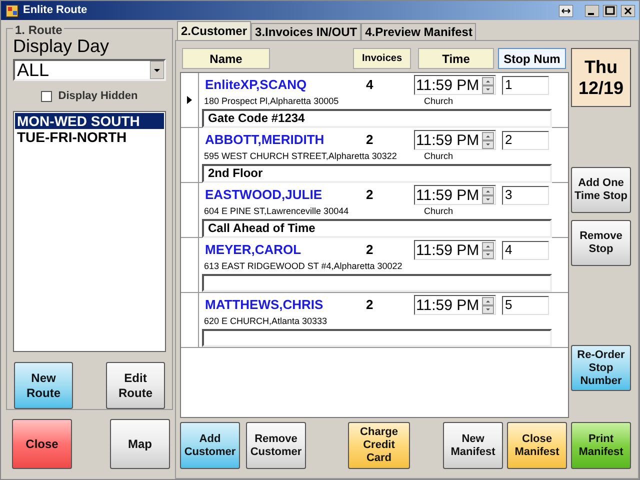 The width and height of the screenshot is (640, 480). What do you see at coordinates (418, 31) in the screenshot?
I see `tab: 4.Preview Manifest` at bounding box center [418, 31].